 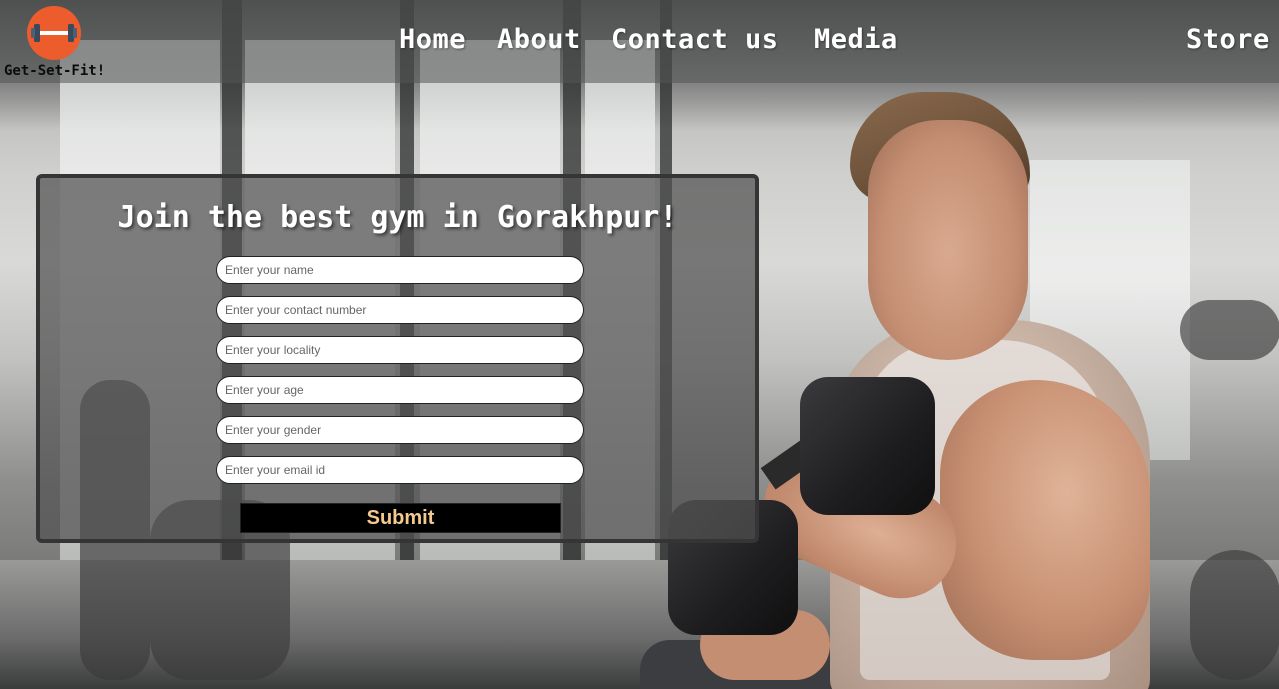 I want to click on dumbbell-icon, so click(x=54, y=33).